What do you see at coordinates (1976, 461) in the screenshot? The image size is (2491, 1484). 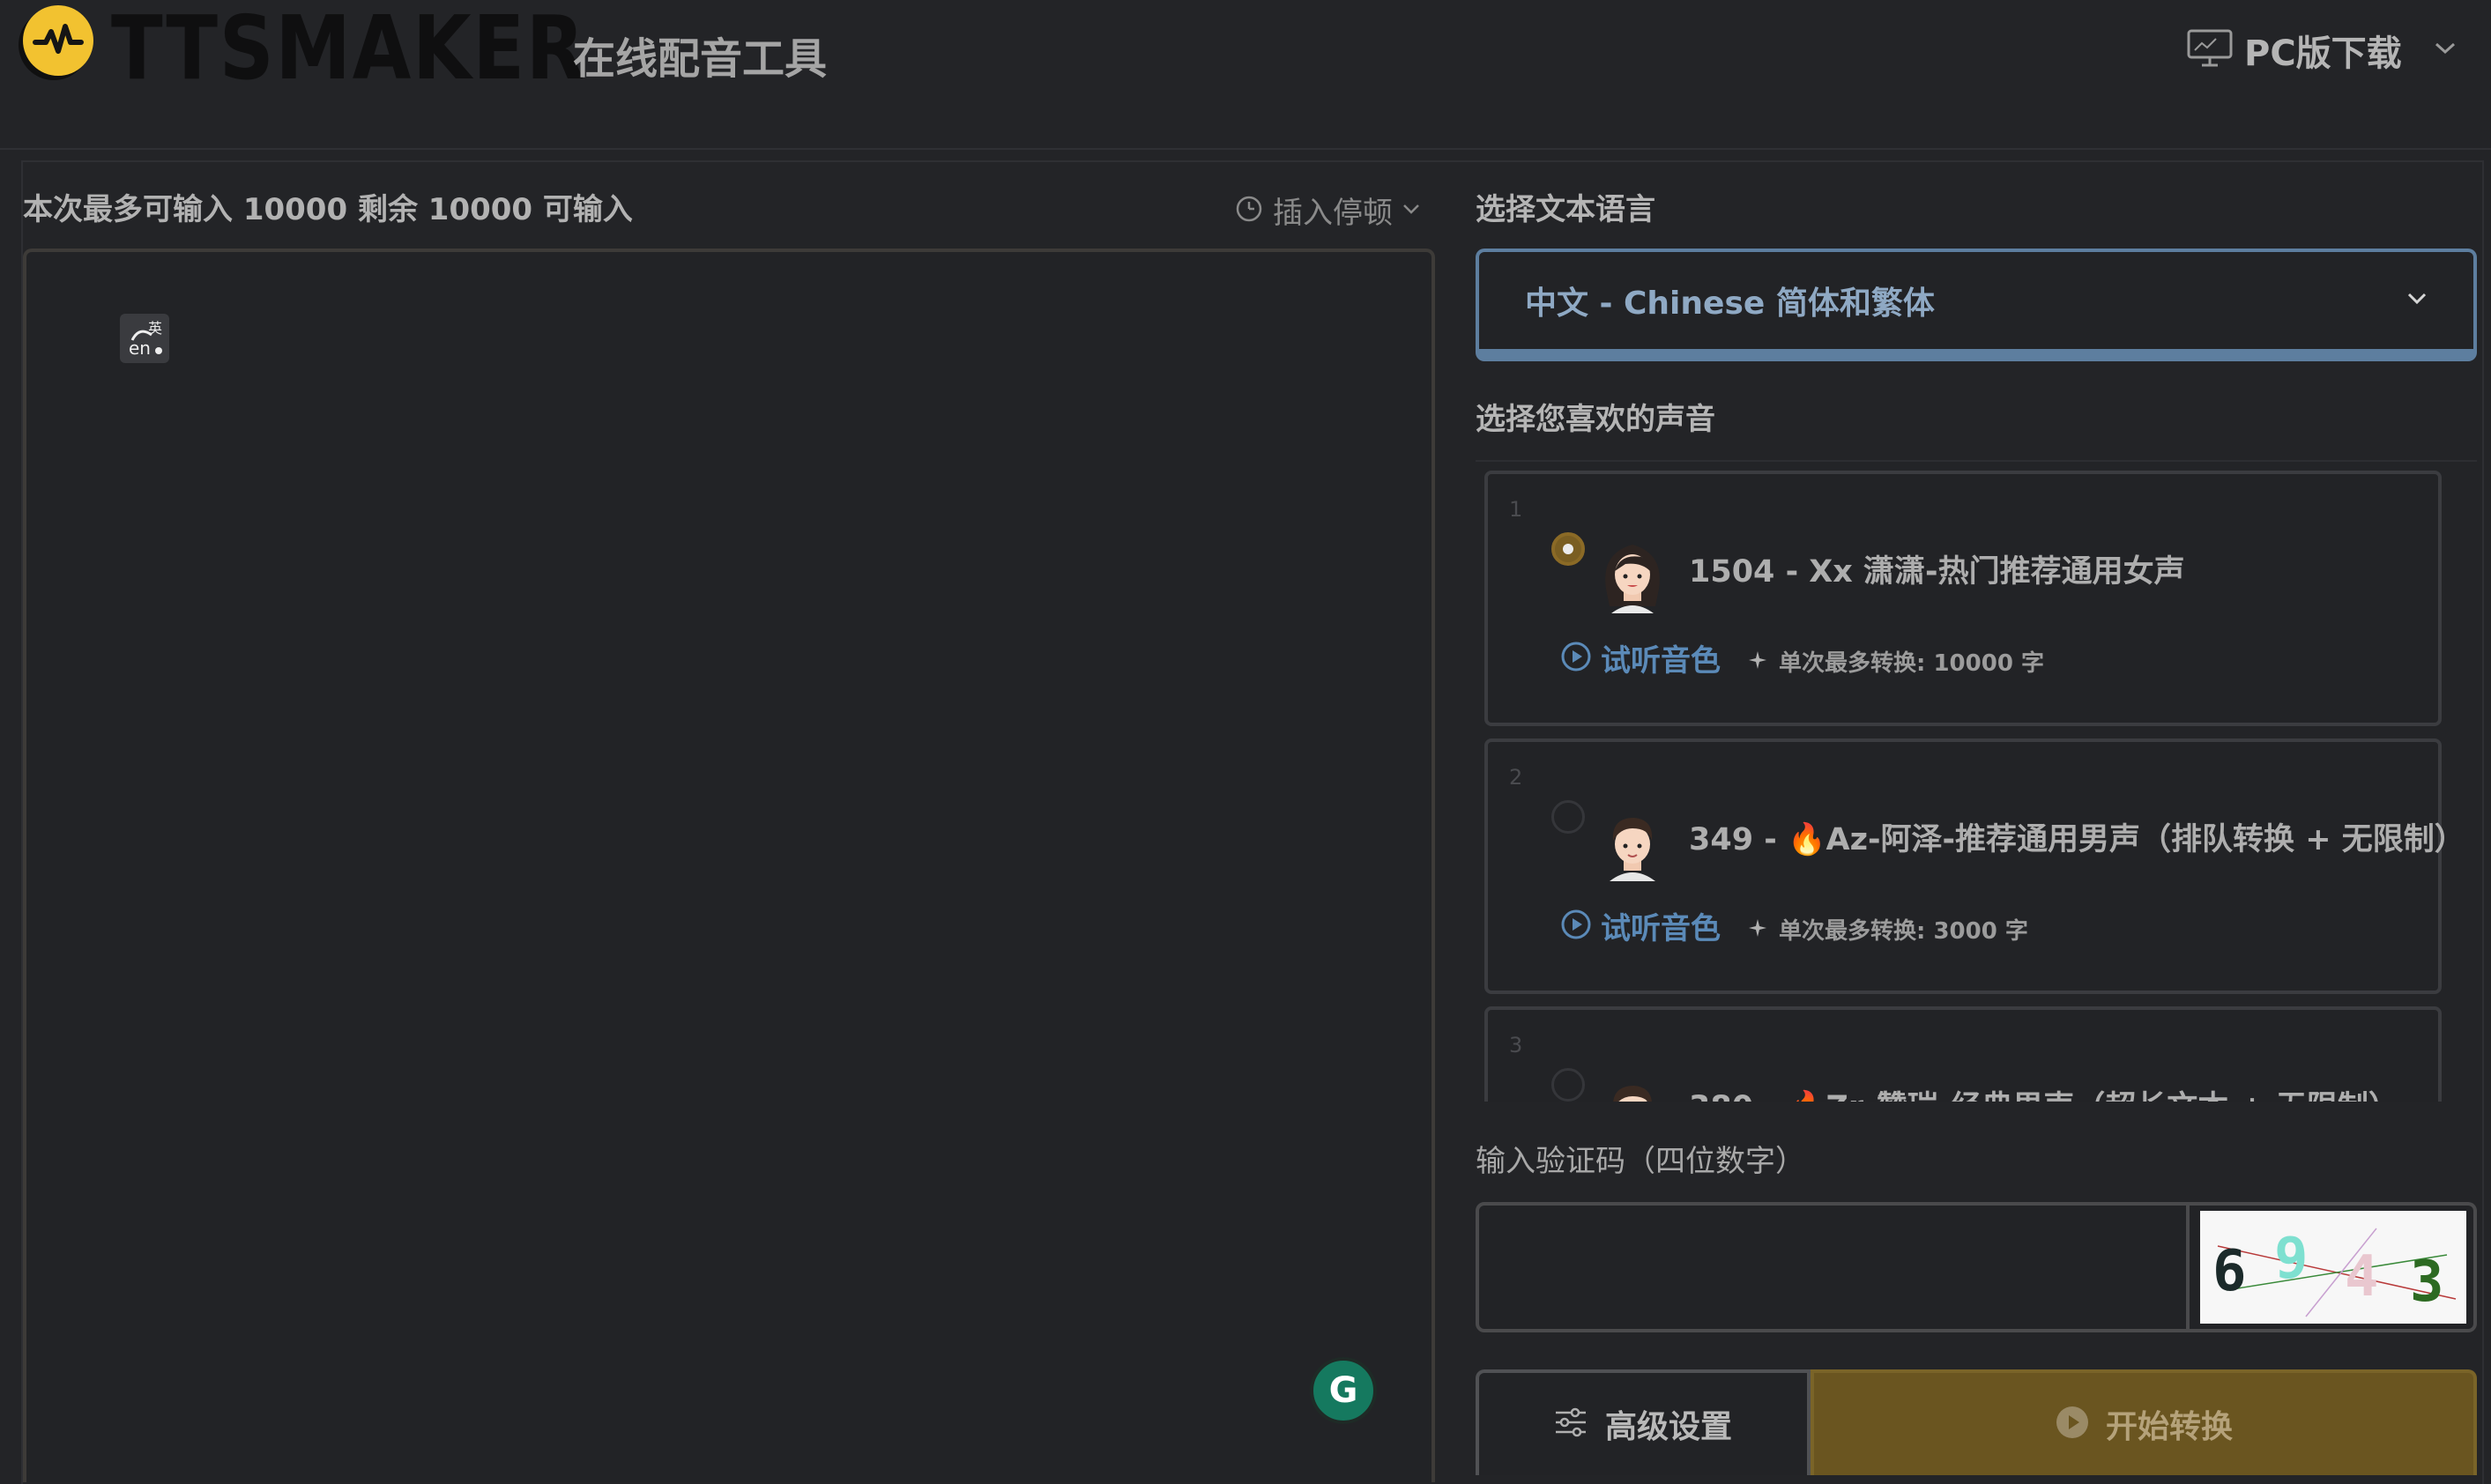 I see `voice-divider` at bounding box center [1976, 461].